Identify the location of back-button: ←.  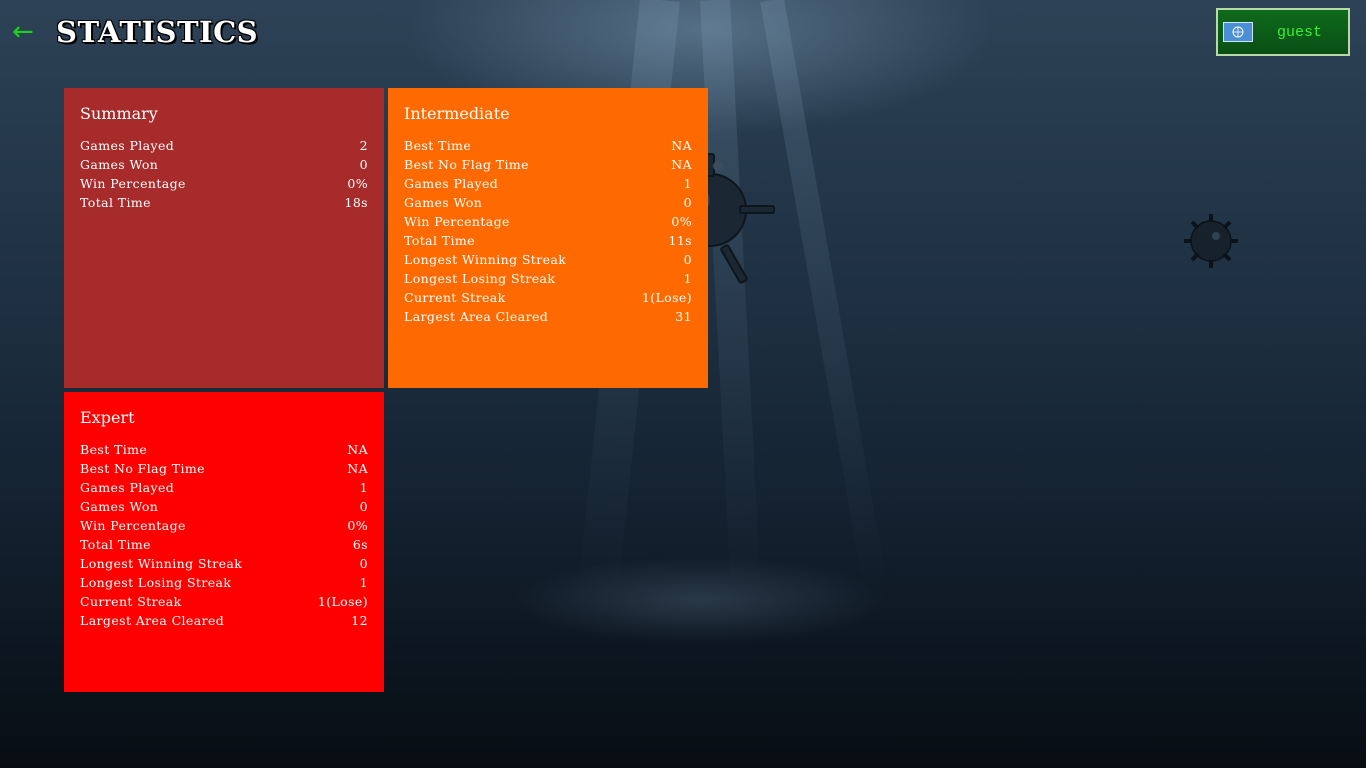
(26, 32).